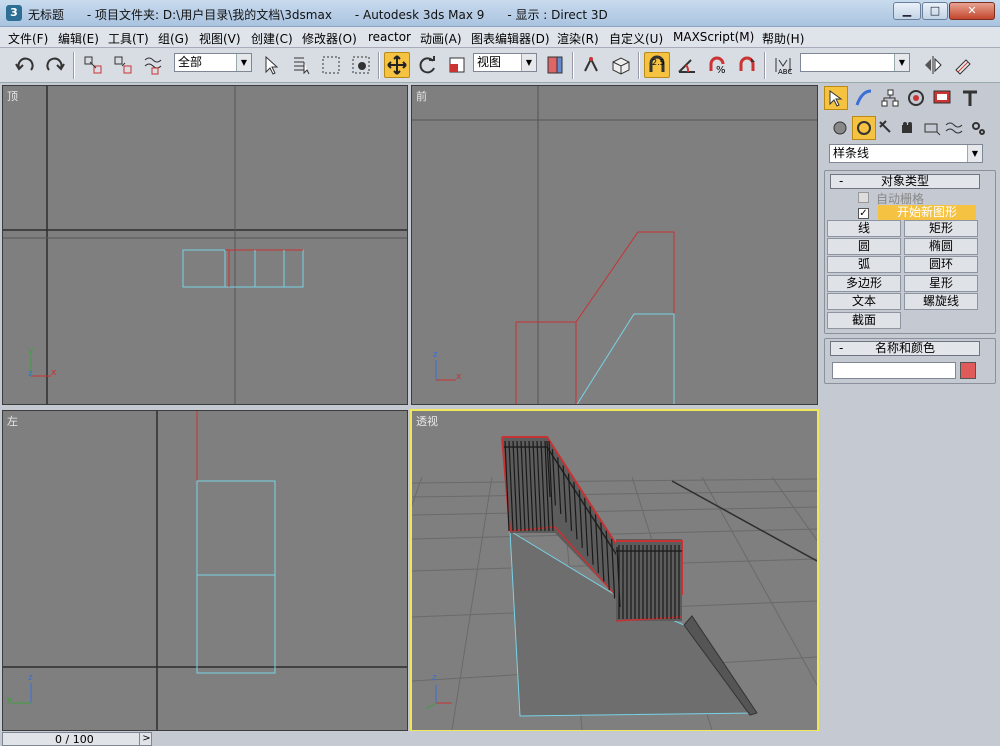  I want to click on viewport-front-label: 前, so click(421, 96).